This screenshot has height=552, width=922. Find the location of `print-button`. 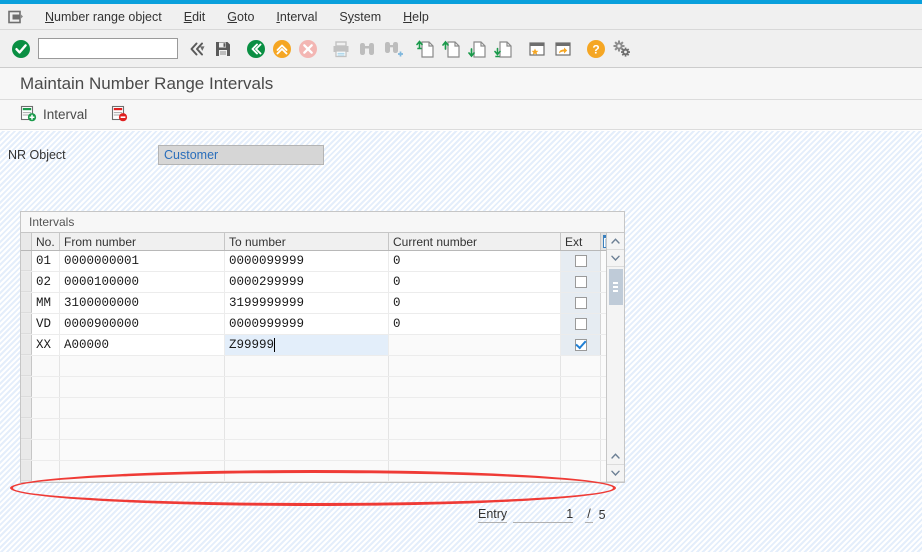

print-button is located at coordinates (341, 49).